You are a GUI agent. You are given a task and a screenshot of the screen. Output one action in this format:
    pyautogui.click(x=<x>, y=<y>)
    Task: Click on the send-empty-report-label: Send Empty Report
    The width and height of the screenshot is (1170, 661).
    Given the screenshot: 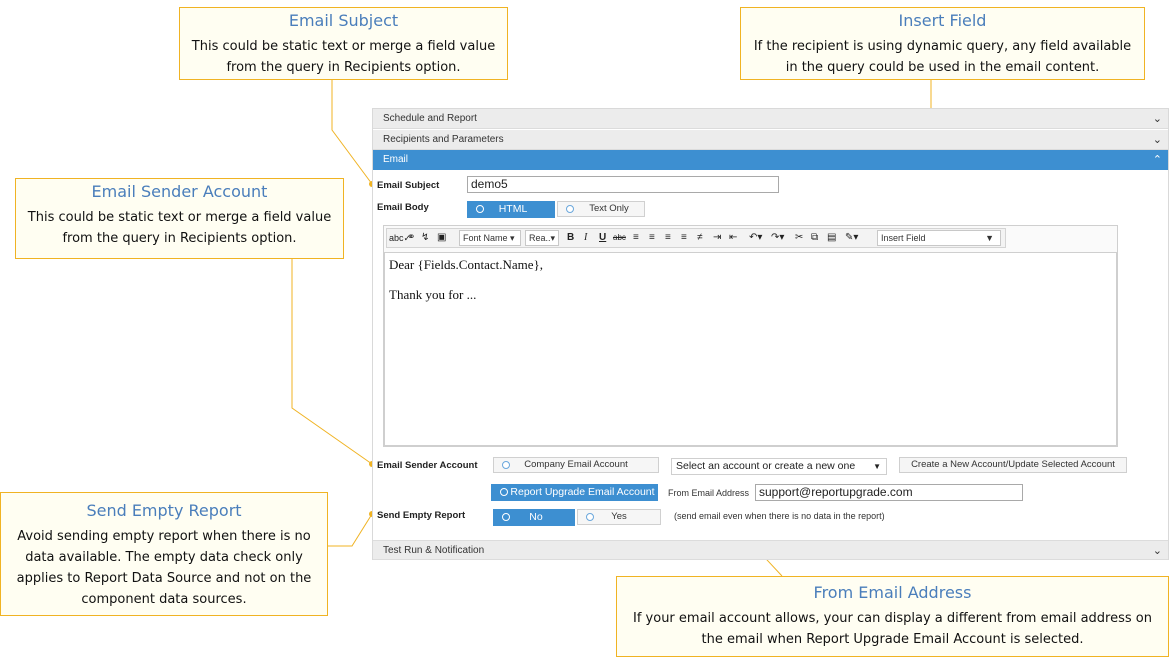 What is the action you would take?
    pyautogui.click(x=421, y=515)
    